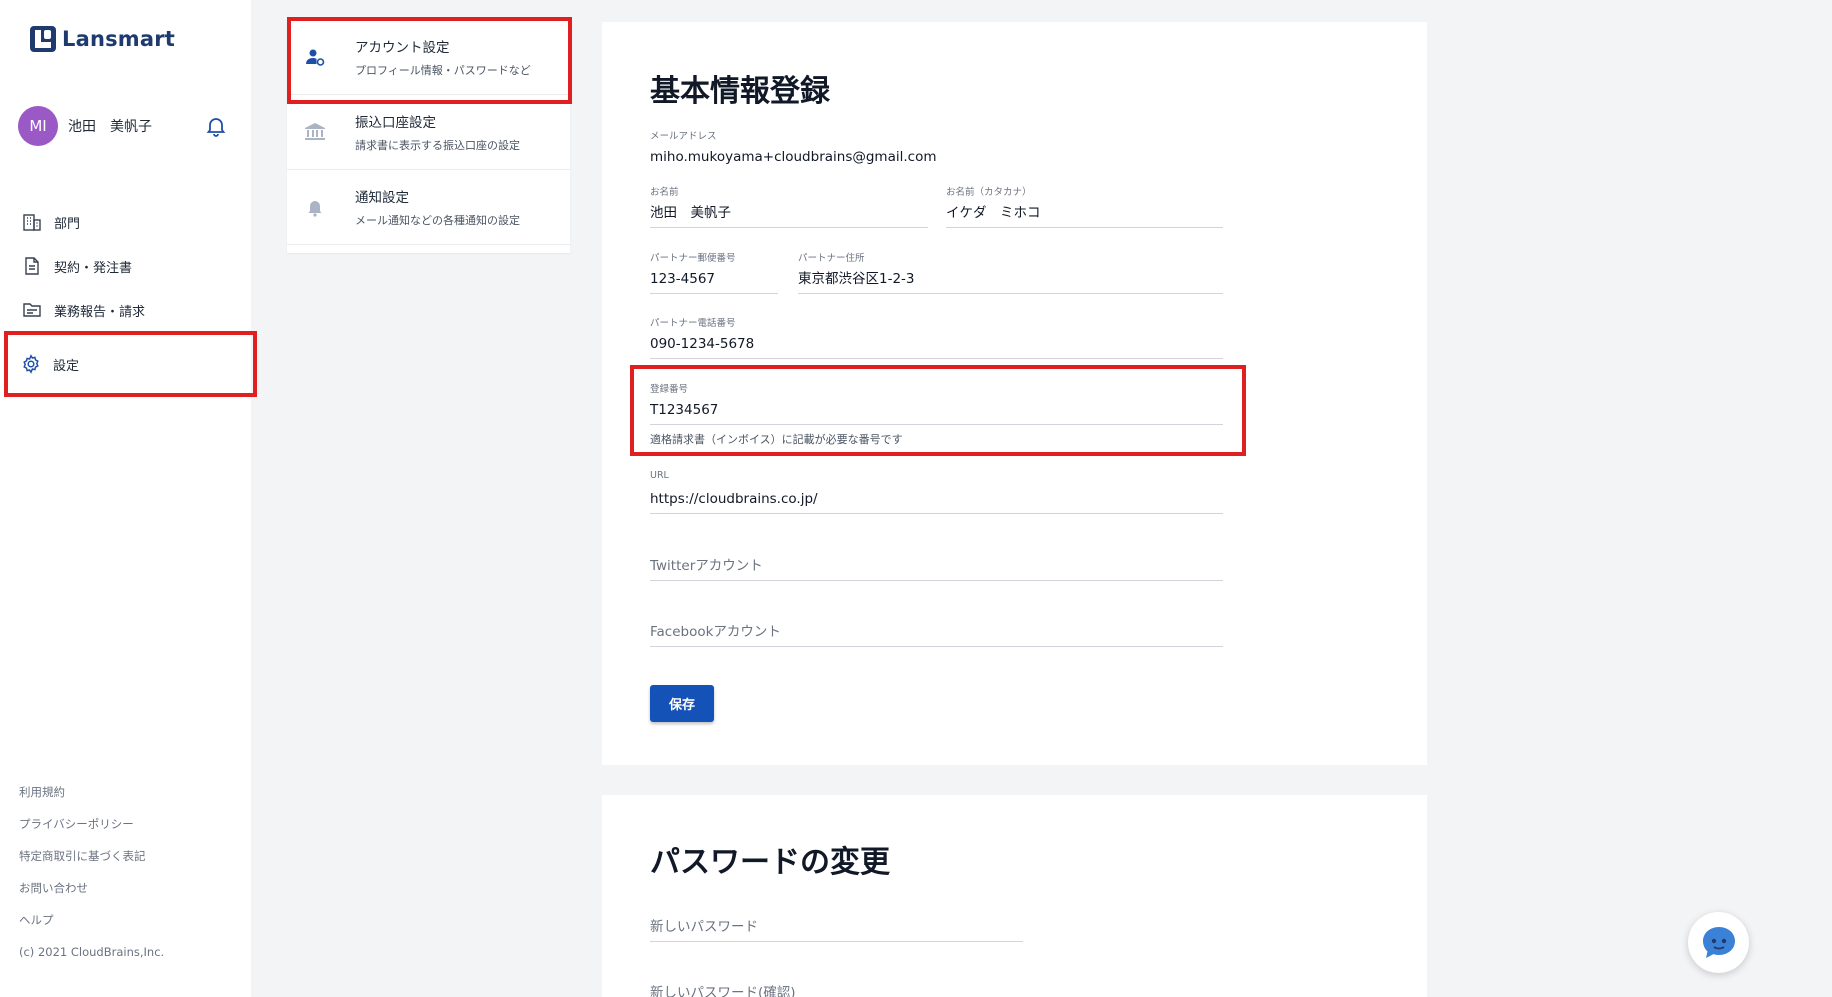  What do you see at coordinates (669, 389) in the screenshot?
I see `registration-number-label: 登録番号` at bounding box center [669, 389].